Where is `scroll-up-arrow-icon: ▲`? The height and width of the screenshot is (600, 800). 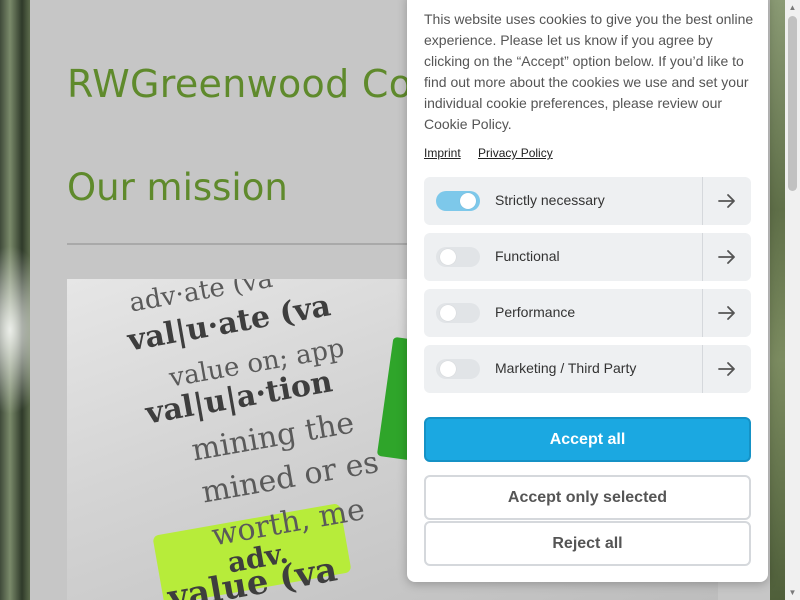
scroll-up-arrow-icon: ▲ is located at coordinates (792, 7).